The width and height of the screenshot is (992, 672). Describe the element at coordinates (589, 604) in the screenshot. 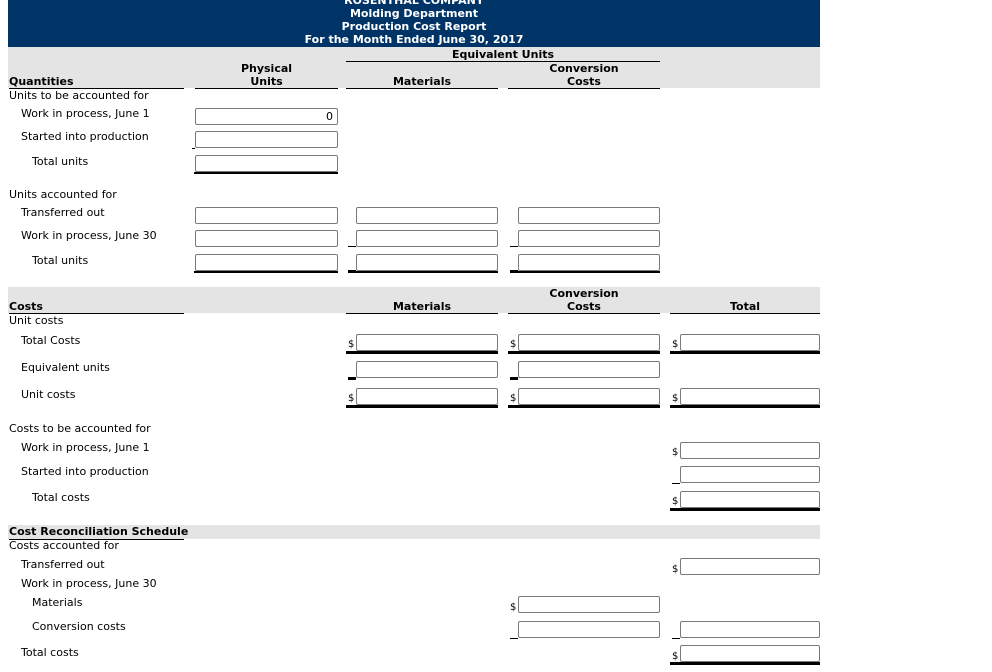

I see `recon-materials-input` at that location.